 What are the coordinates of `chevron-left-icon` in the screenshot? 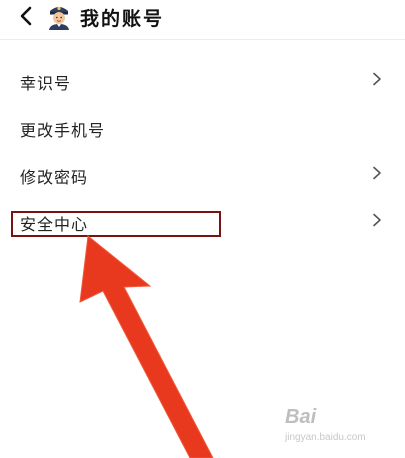 It's located at (26, 16).